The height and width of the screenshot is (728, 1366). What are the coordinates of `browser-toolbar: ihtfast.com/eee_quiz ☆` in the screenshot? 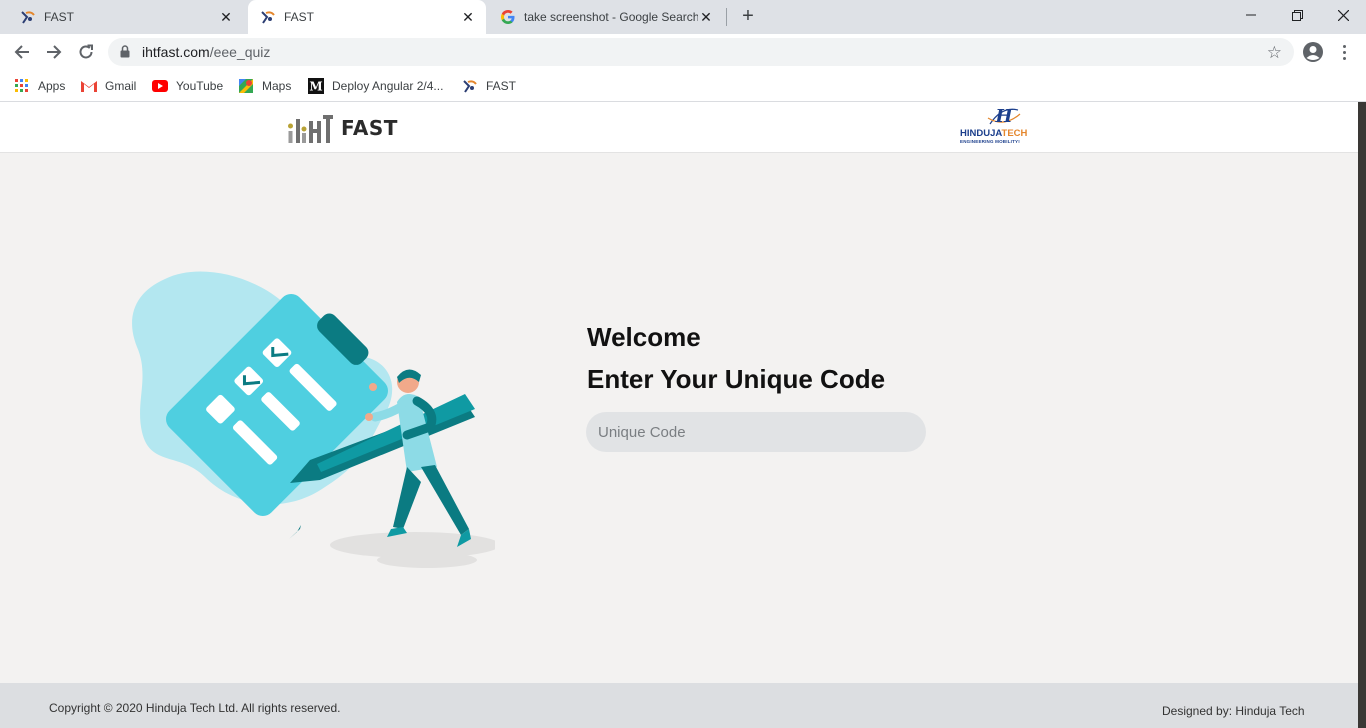 It's located at (683, 52).